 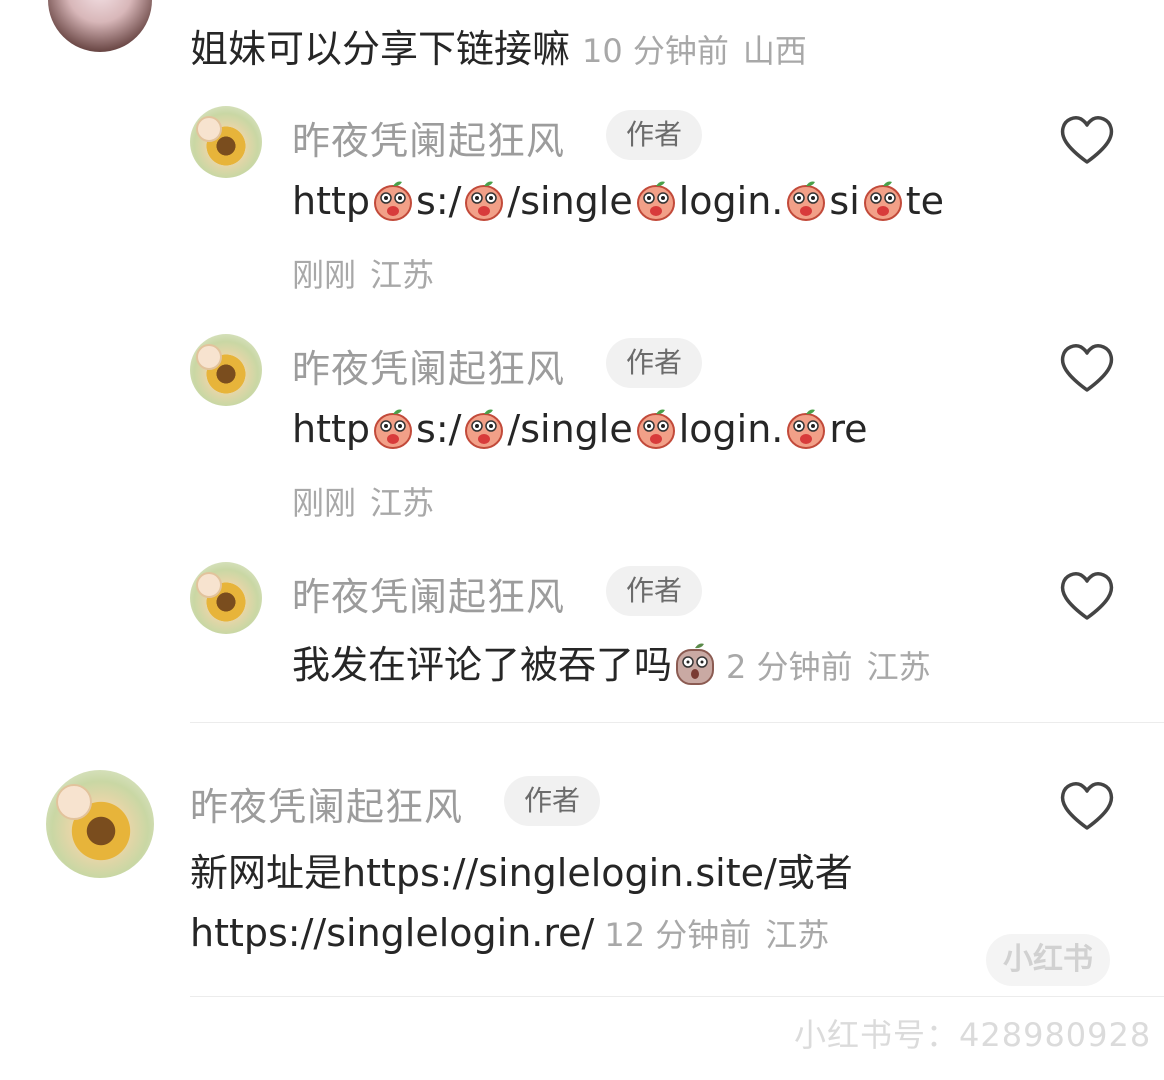 I want to click on reply-text: http s://single login. si te, so click(x=618, y=201).